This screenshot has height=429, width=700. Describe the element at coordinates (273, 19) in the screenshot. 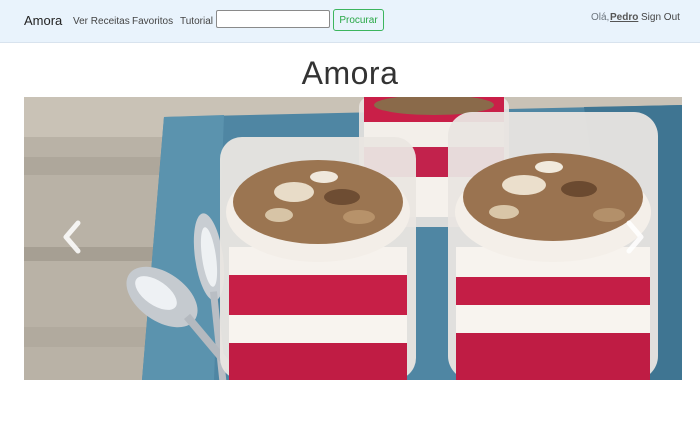

I see `search-input` at that location.